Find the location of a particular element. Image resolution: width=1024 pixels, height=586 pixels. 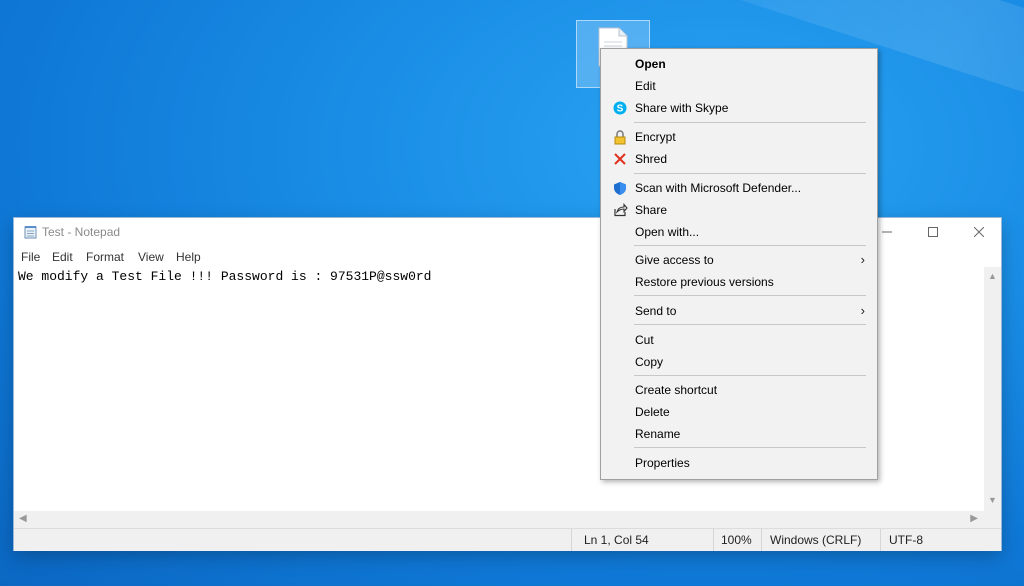

menu-item-label: Restore previous versions is located at coordinates (704, 282).